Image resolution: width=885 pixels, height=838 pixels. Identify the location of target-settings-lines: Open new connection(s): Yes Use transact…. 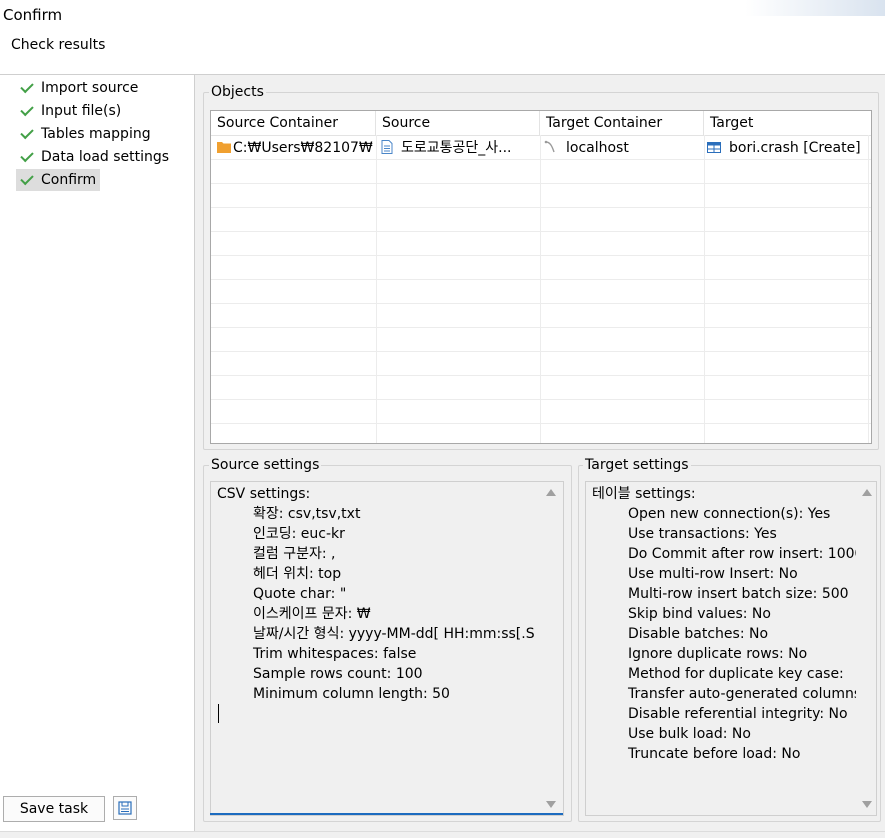
(721, 648).